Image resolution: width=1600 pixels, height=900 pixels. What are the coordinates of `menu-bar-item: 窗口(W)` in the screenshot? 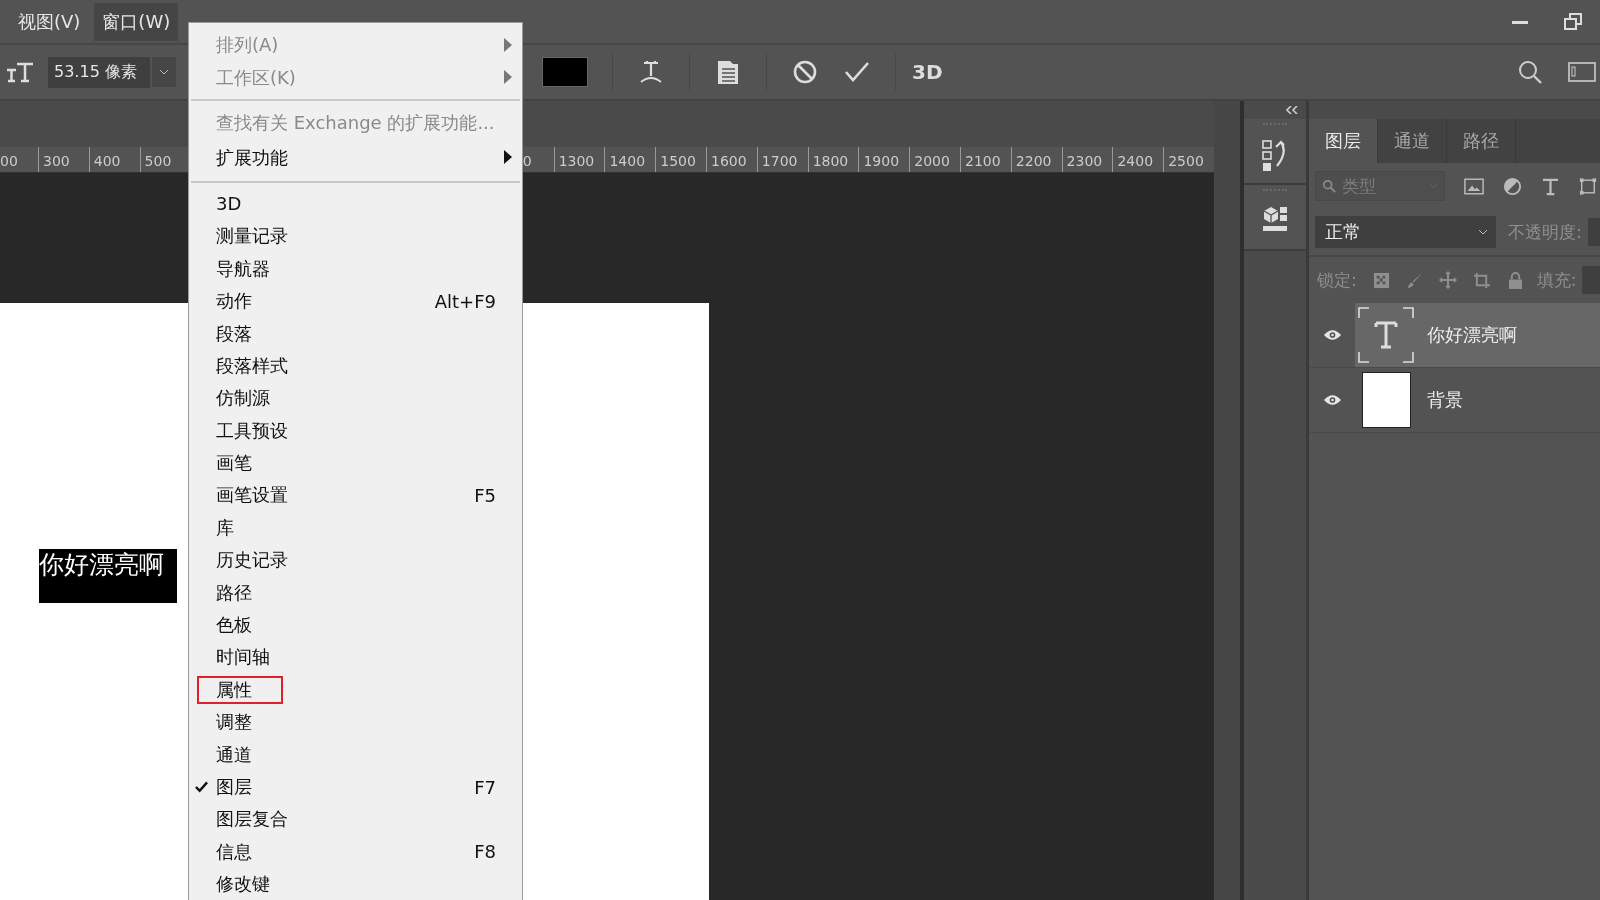 It's located at (136, 21).